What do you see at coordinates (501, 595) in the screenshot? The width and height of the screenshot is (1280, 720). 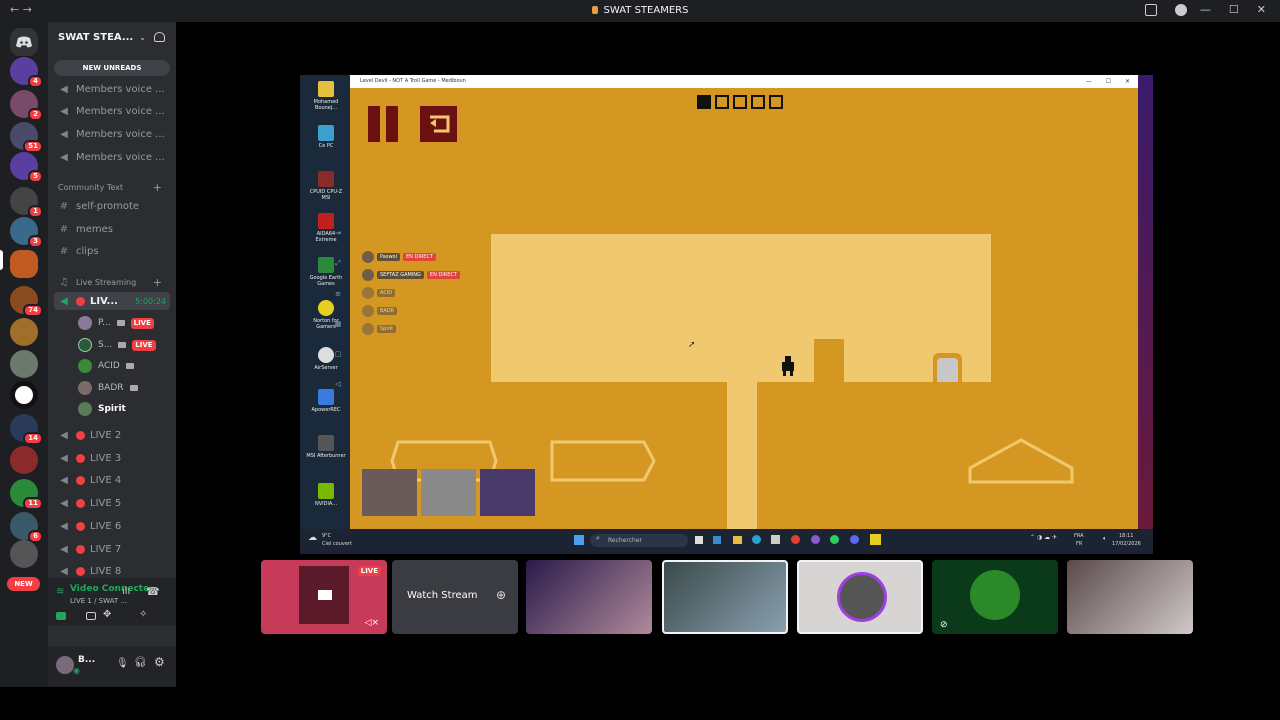 I see `watch-stream-icon: ⊕` at bounding box center [501, 595].